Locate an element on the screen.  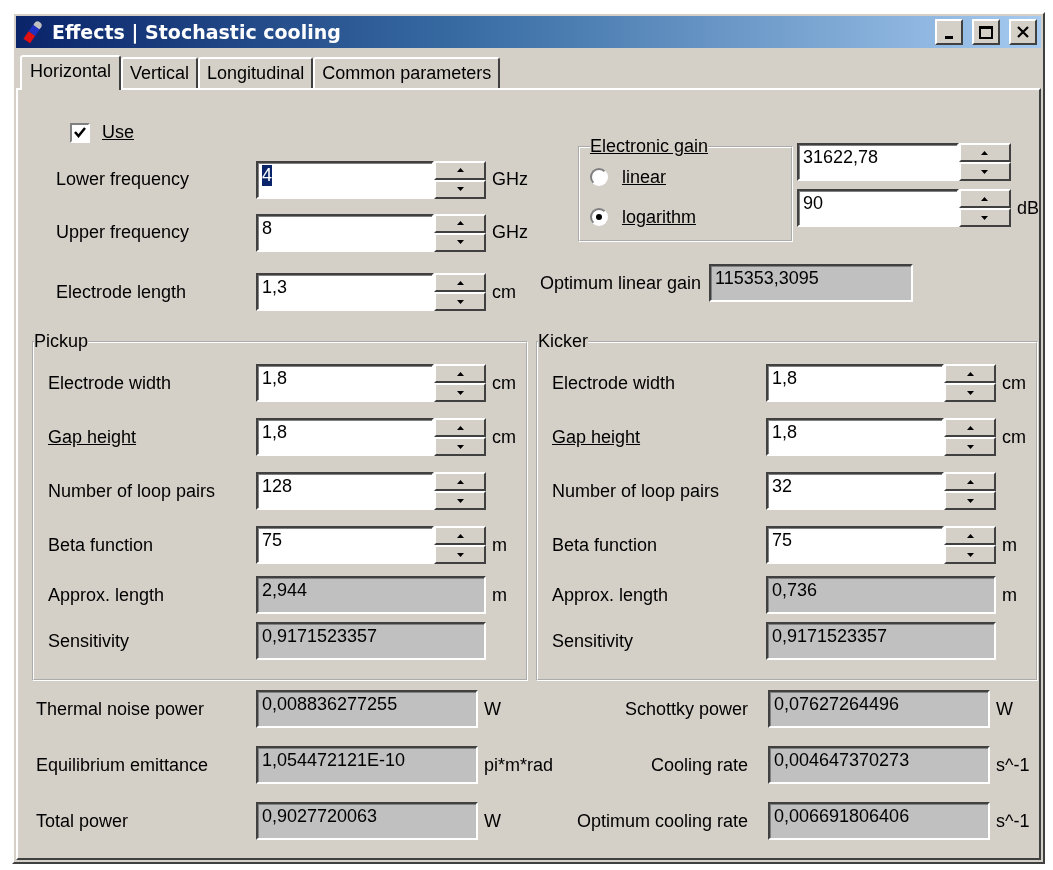
tab: Longitudinal is located at coordinates (256, 72).